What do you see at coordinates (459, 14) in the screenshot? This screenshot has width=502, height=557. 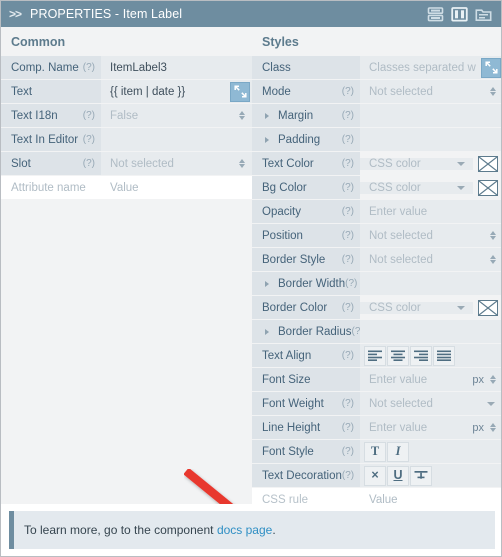 I see `columns-layout-icon` at bounding box center [459, 14].